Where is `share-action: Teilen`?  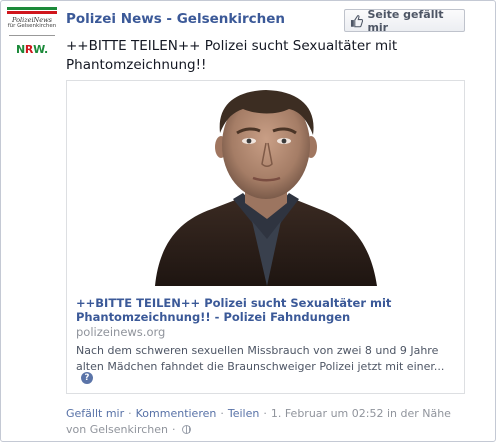 share-action: Teilen is located at coordinates (243, 413).